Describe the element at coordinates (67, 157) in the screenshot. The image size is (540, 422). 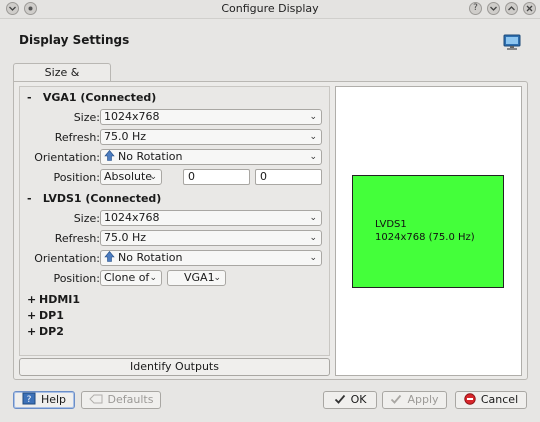
I see `vga1-orientation-label: Orientation:` at that location.